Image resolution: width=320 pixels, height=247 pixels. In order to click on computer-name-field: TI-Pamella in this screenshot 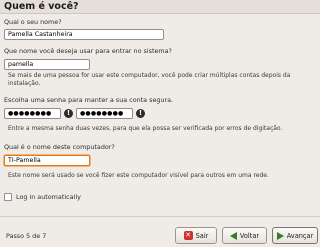, I will do `click(47, 160)`.